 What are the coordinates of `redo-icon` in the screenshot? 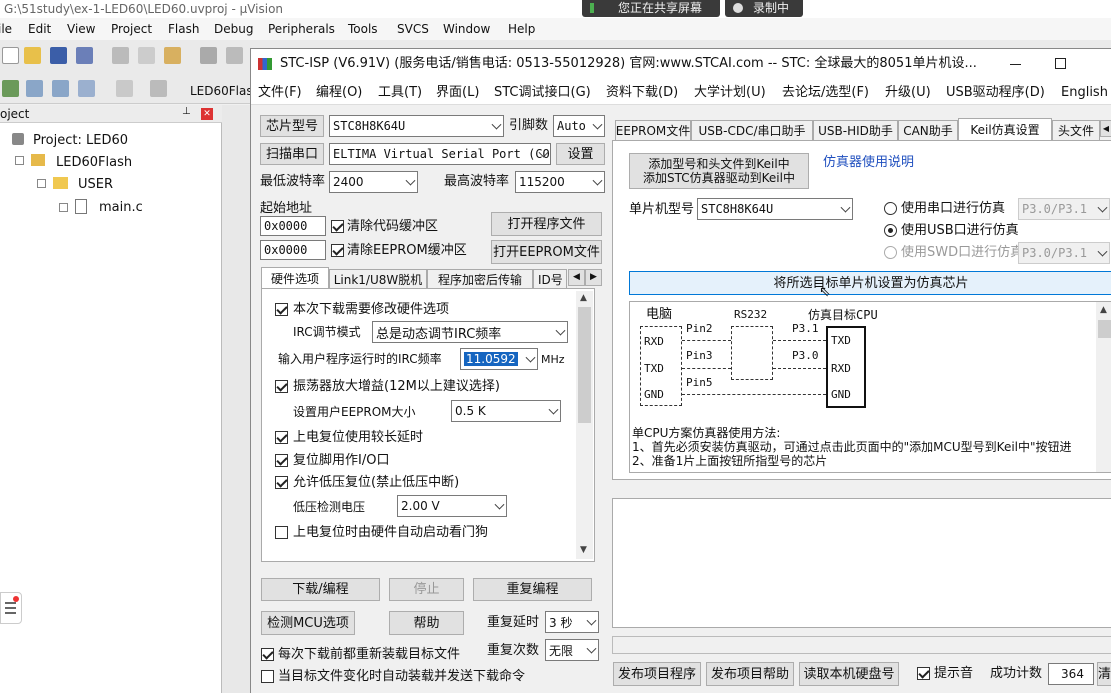 It's located at (234, 55).